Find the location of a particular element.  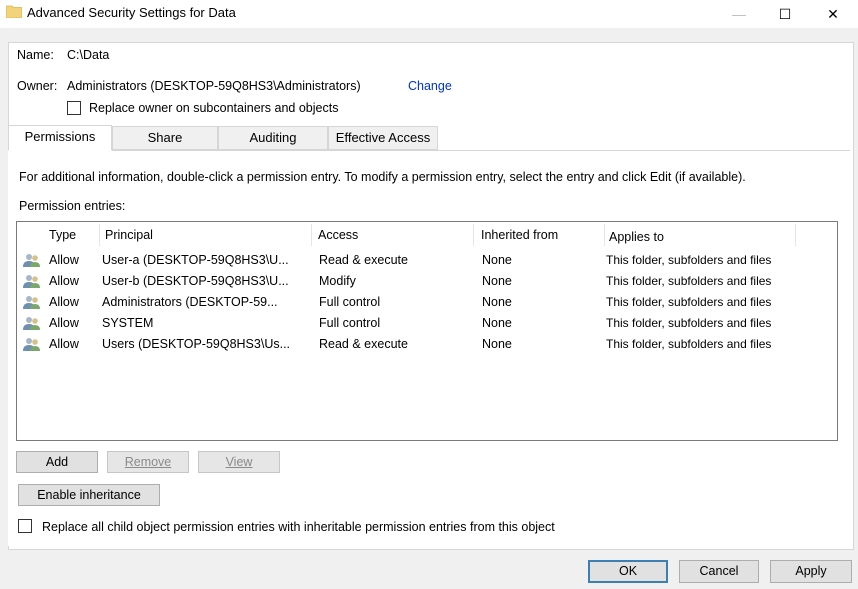

tab-share: Share is located at coordinates (165, 138).